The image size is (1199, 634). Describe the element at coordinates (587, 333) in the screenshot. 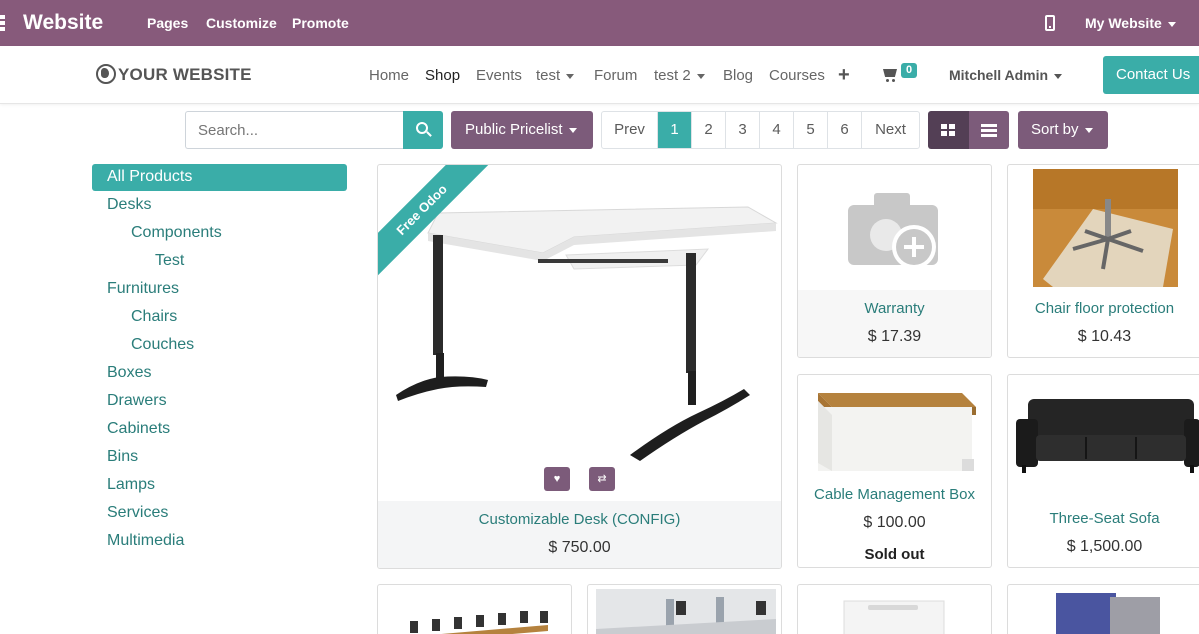

I see `desk-image` at that location.